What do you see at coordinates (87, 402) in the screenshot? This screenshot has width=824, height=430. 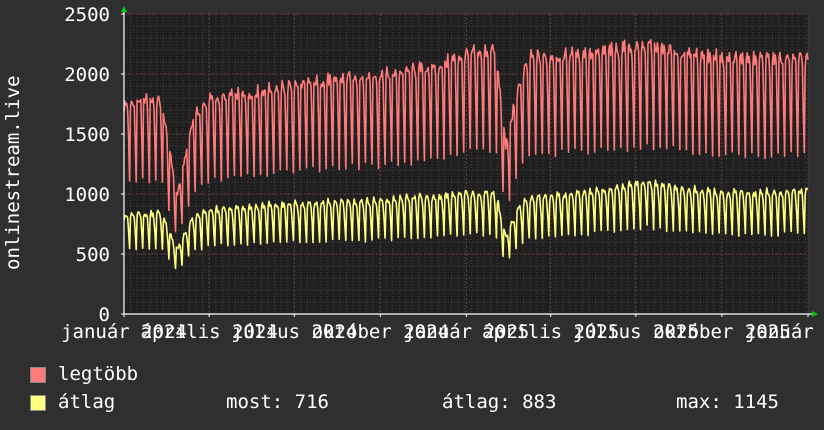 I see `legend-label-avg: átlag` at bounding box center [87, 402].